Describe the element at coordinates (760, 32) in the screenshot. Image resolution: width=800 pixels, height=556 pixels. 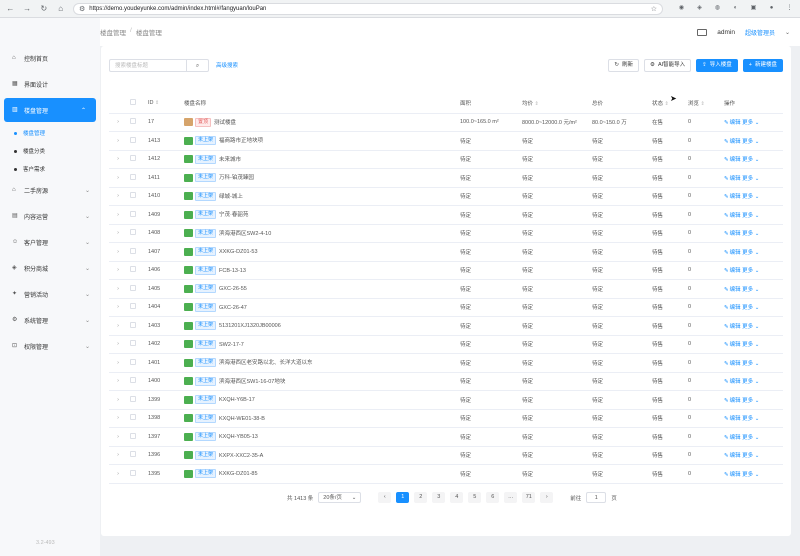
I see `user-role: 超级管理员` at that location.